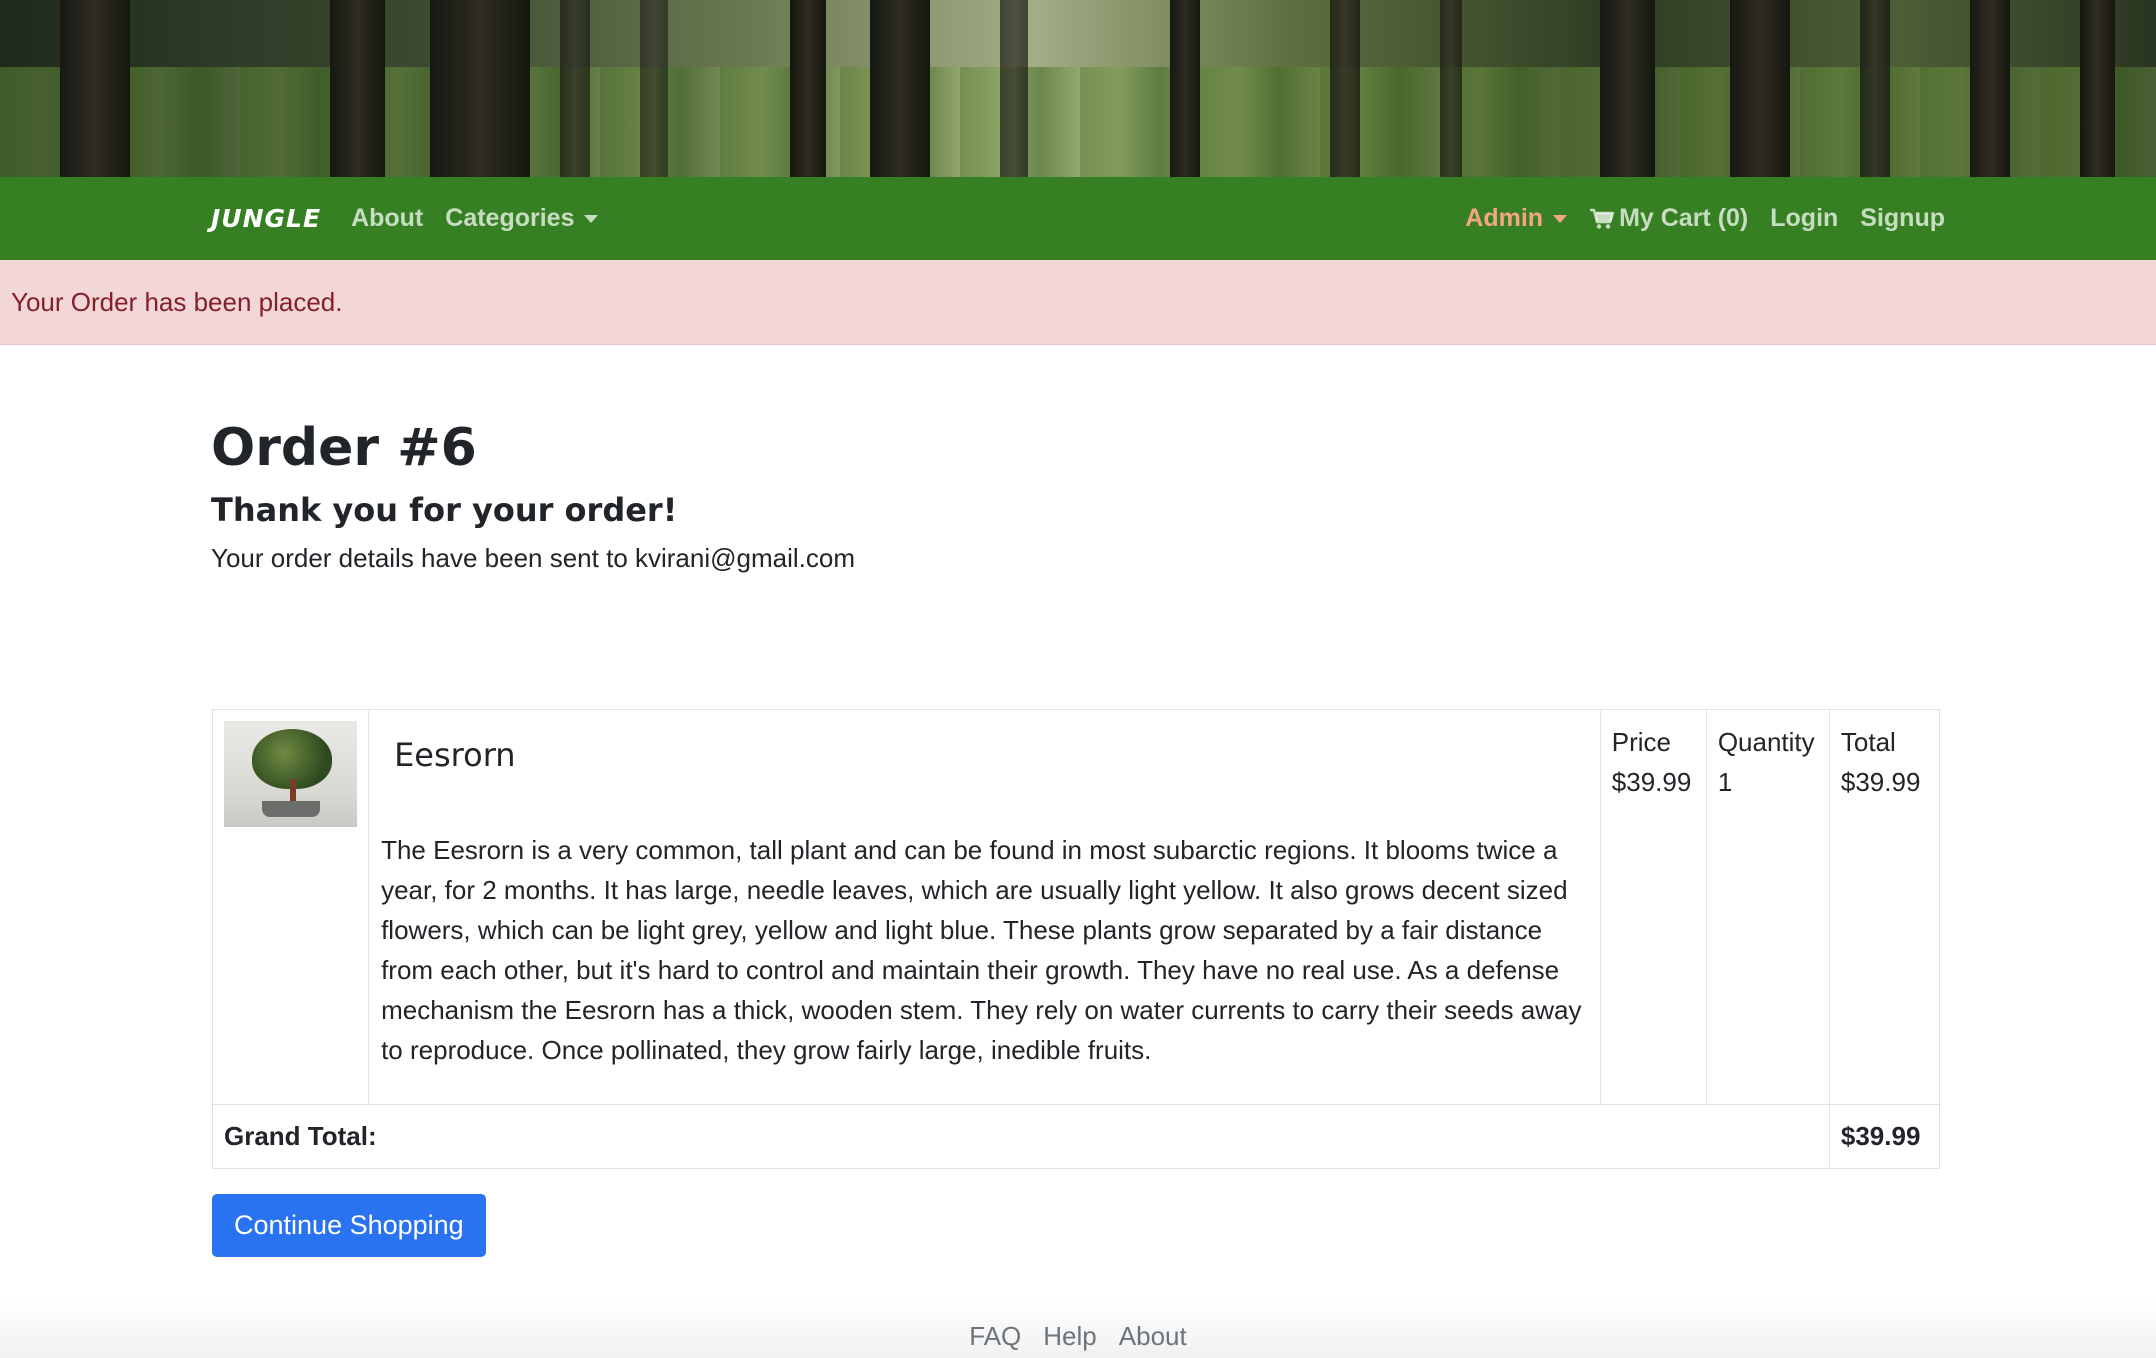 This screenshot has height=1358, width=2156. I want to click on footer-about-link: About, so click(1153, 1336).